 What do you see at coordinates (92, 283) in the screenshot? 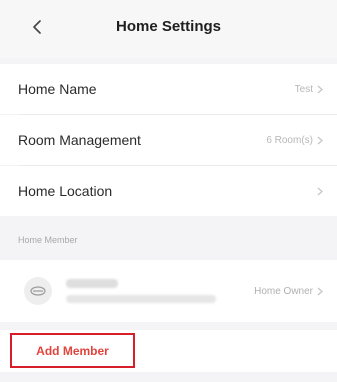
I see `member-name-redacted` at bounding box center [92, 283].